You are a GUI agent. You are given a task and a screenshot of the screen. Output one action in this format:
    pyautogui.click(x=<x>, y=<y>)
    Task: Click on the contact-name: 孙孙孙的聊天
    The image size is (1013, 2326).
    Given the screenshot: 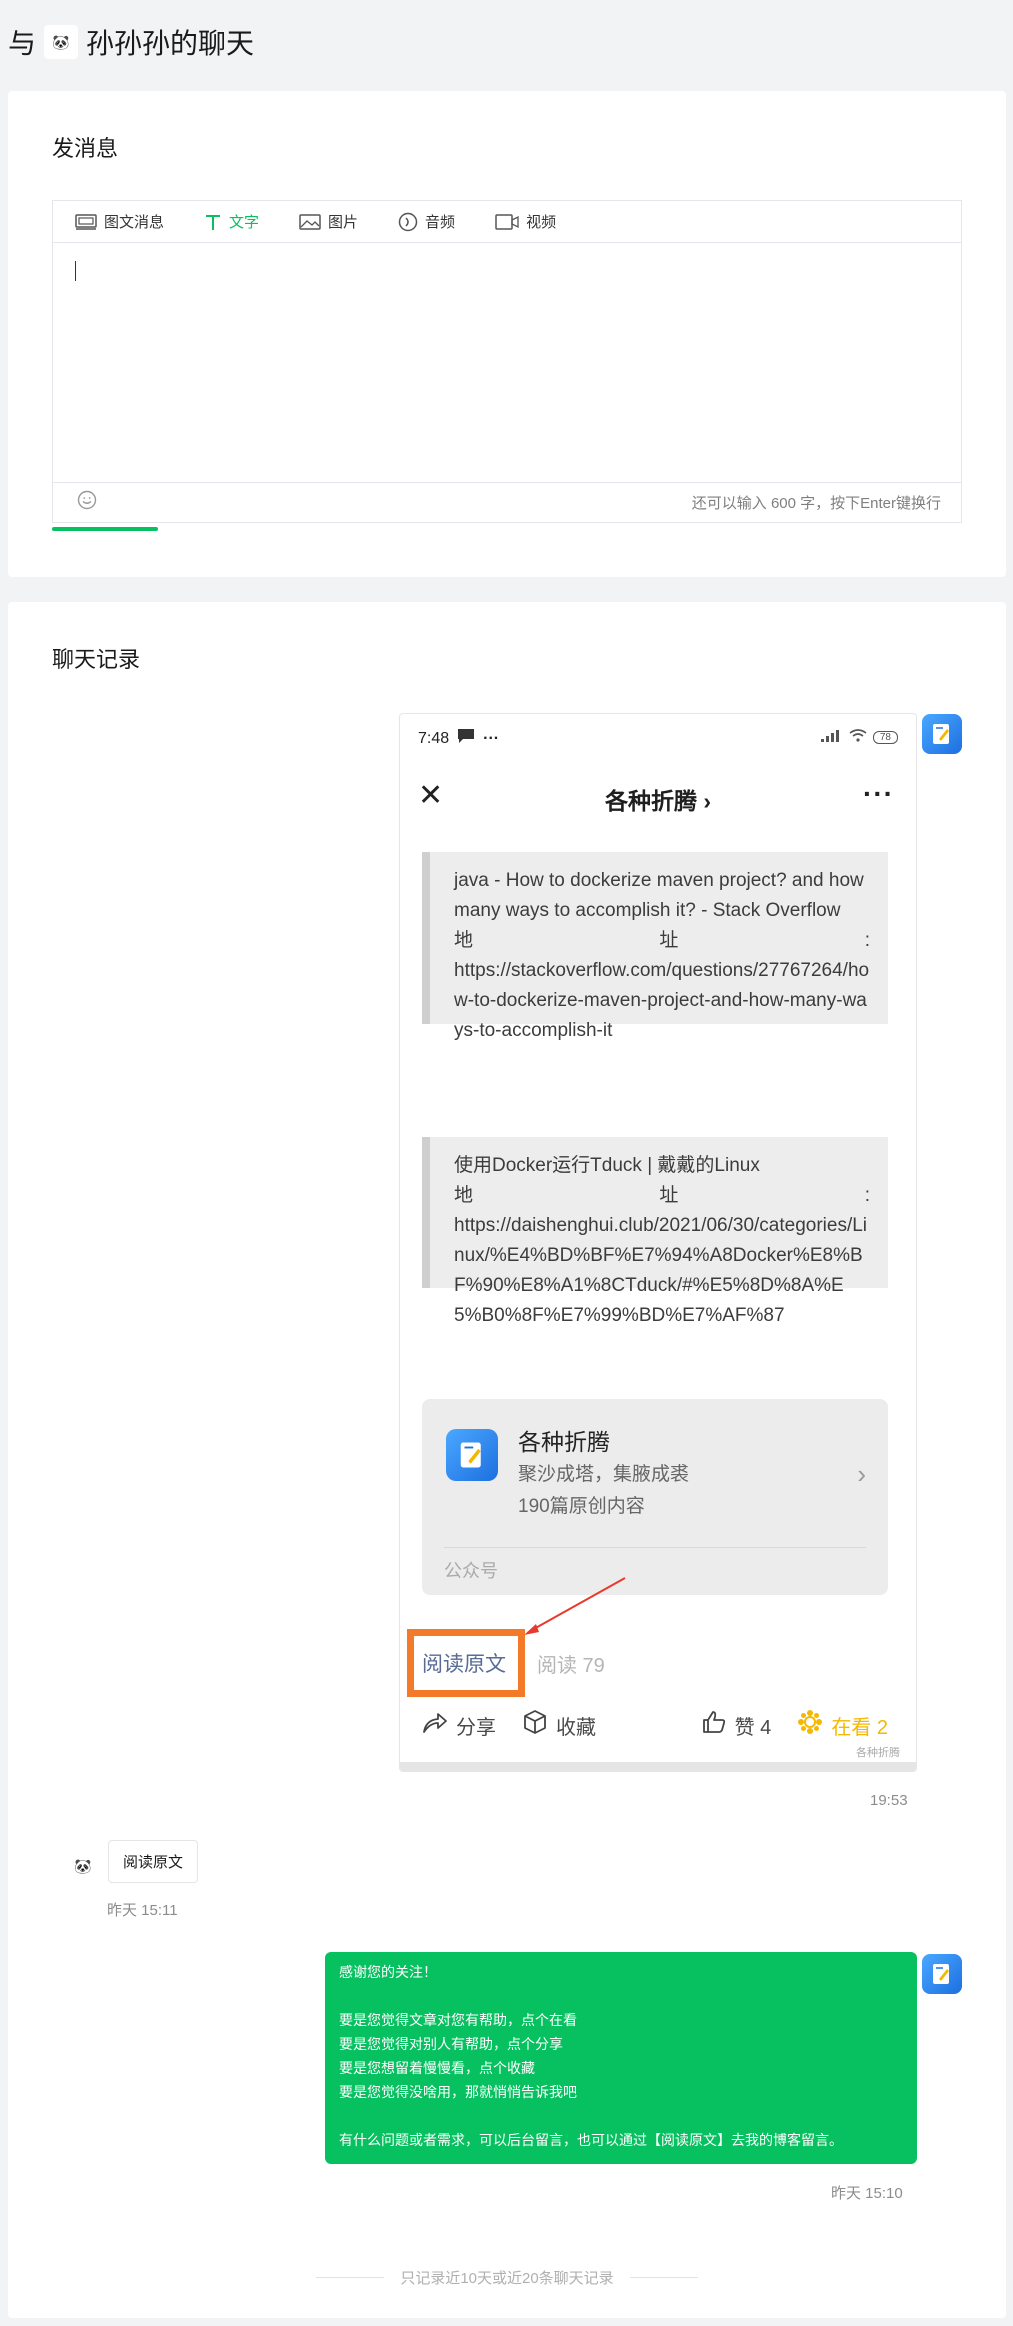 What is the action you would take?
    pyautogui.click(x=170, y=43)
    